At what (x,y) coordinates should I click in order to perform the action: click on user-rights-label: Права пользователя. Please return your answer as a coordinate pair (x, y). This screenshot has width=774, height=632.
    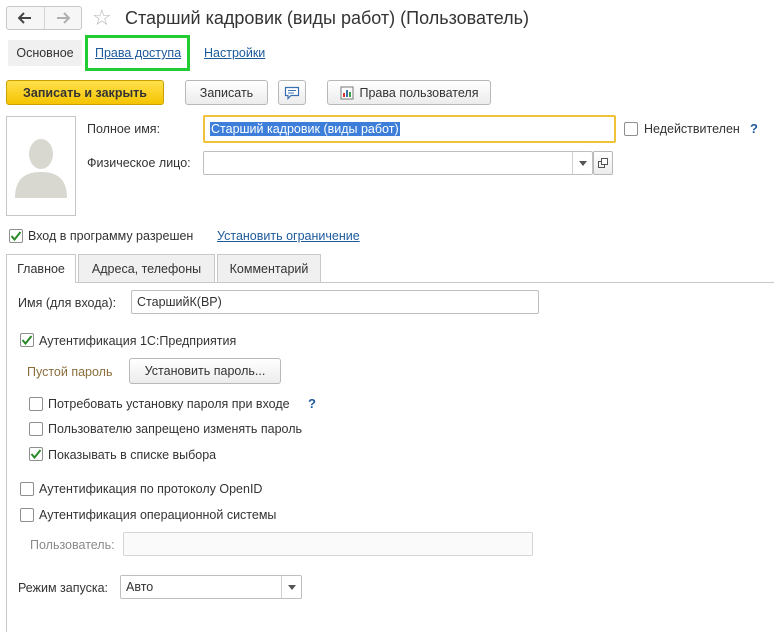
    Looking at the image, I should click on (419, 92).